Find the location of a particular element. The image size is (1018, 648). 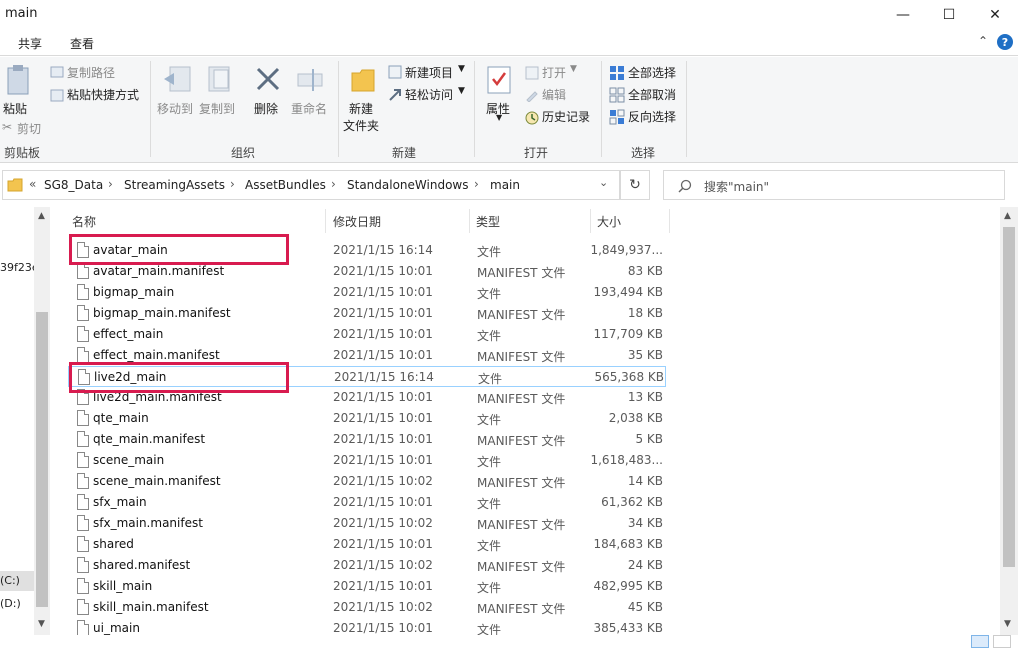

search-input: 搜索"main" is located at coordinates (736, 186).